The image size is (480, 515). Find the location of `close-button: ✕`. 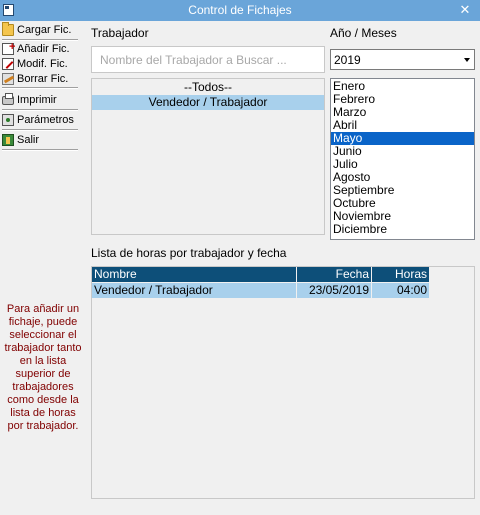

close-button: ✕ is located at coordinates (465, 10).